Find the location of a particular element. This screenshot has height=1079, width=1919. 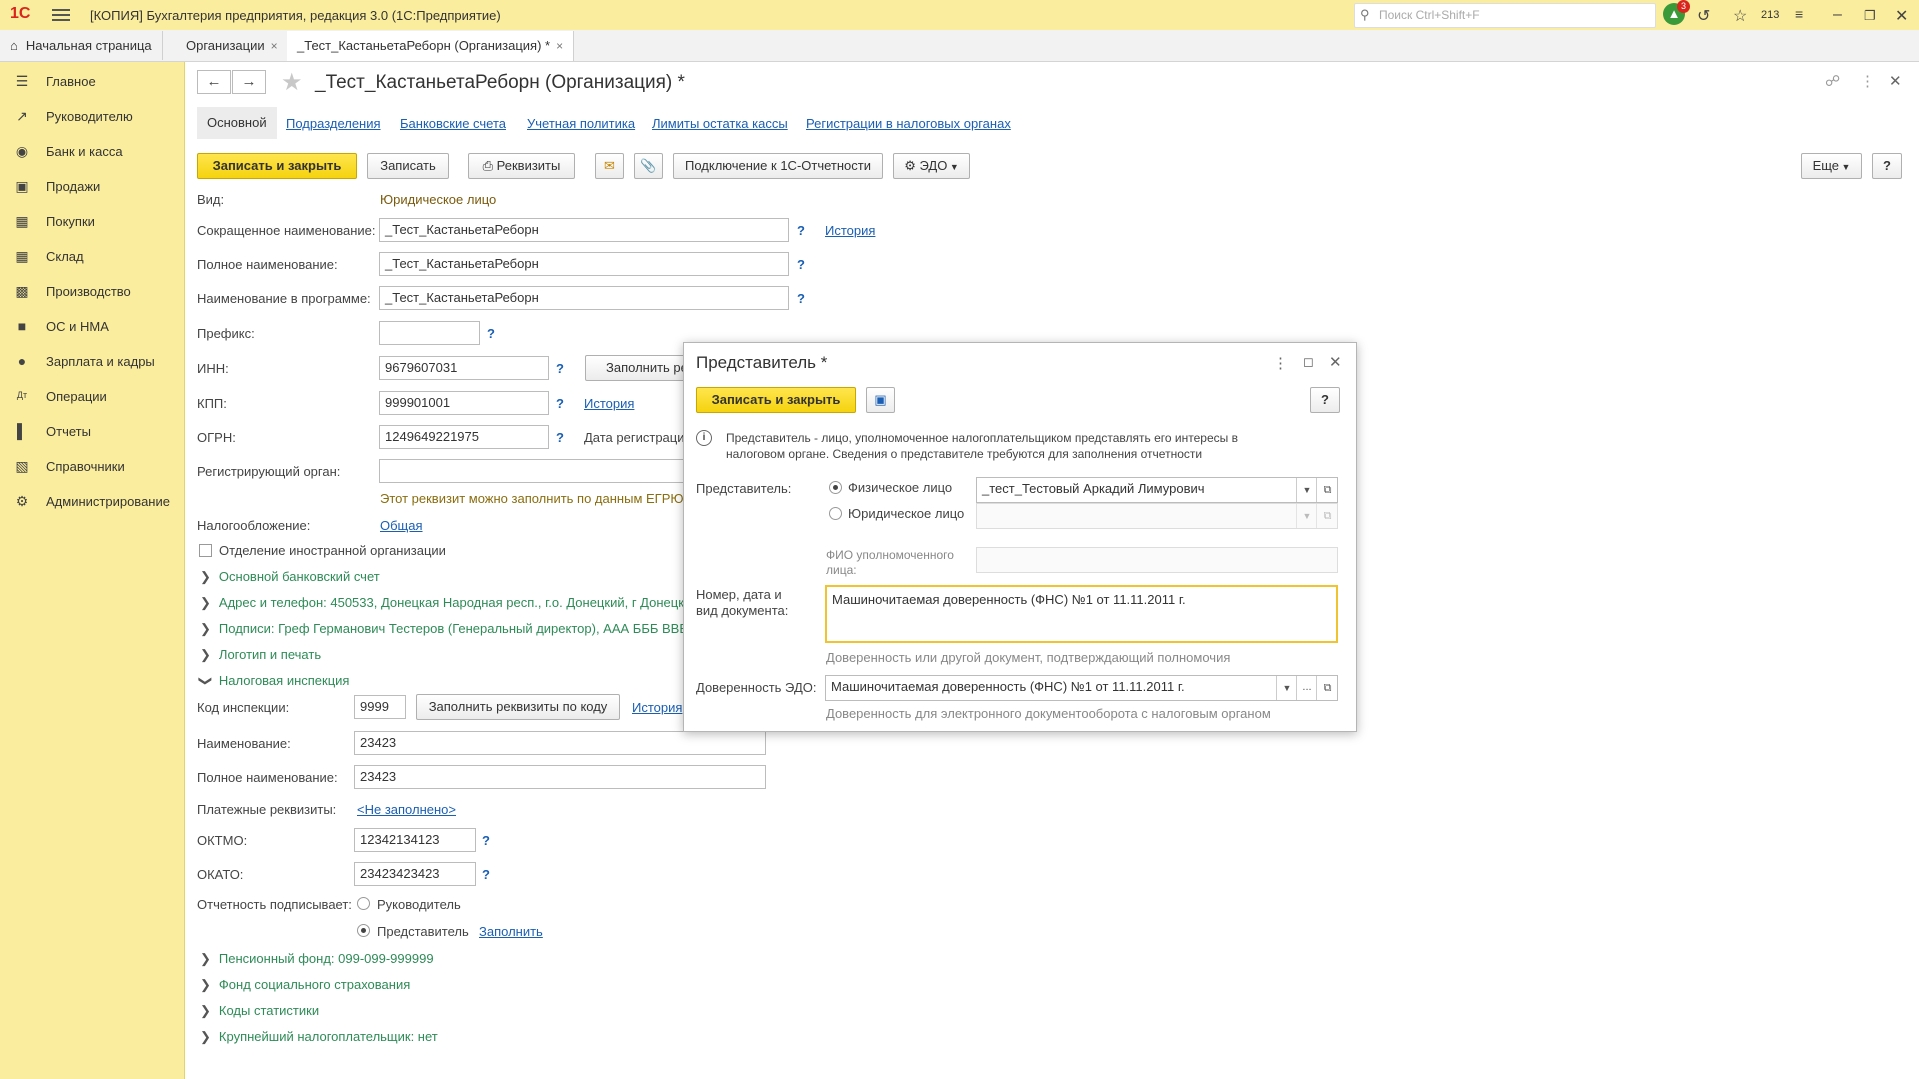

section-largest-taxpayer: ❯ Крупнейший налогоплательщик: нет is located at coordinates (319, 1037).